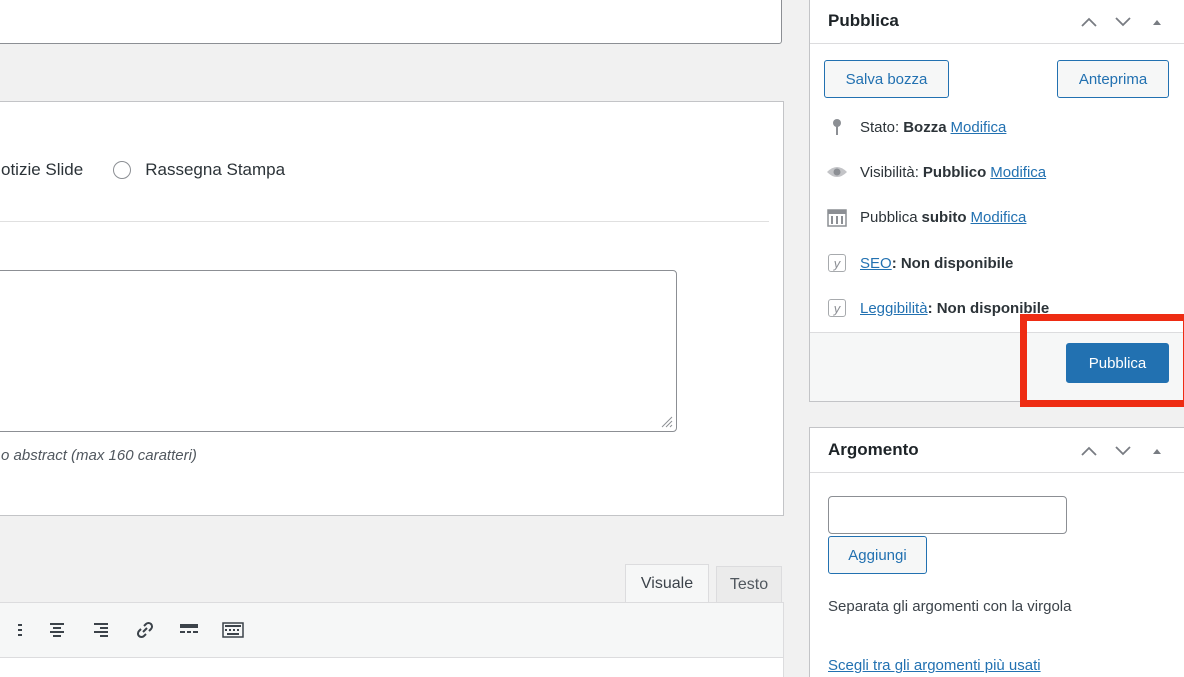 This screenshot has width=1184, height=677. I want to click on publish-box-header: Pubblica, so click(997, 22).